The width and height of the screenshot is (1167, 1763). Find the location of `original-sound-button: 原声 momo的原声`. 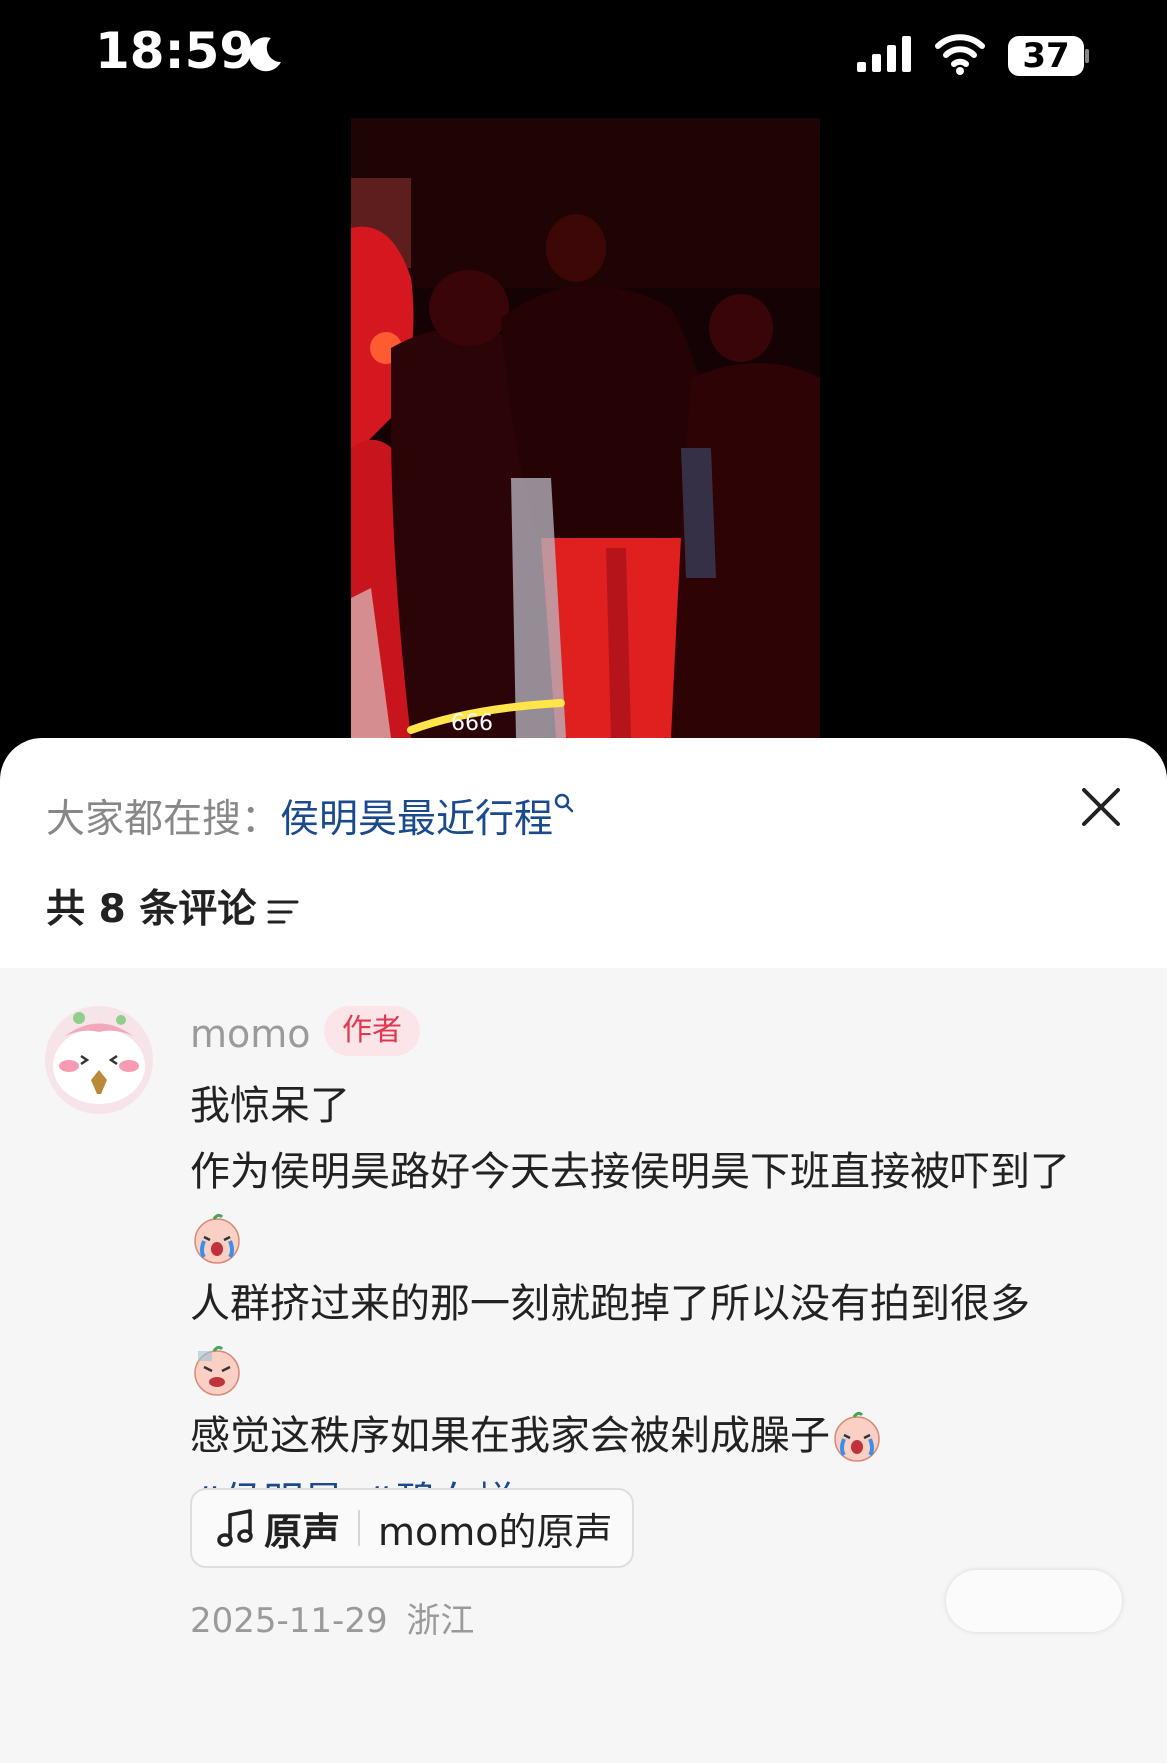

original-sound-button: 原声 momo的原声 is located at coordinates (412, 1528).